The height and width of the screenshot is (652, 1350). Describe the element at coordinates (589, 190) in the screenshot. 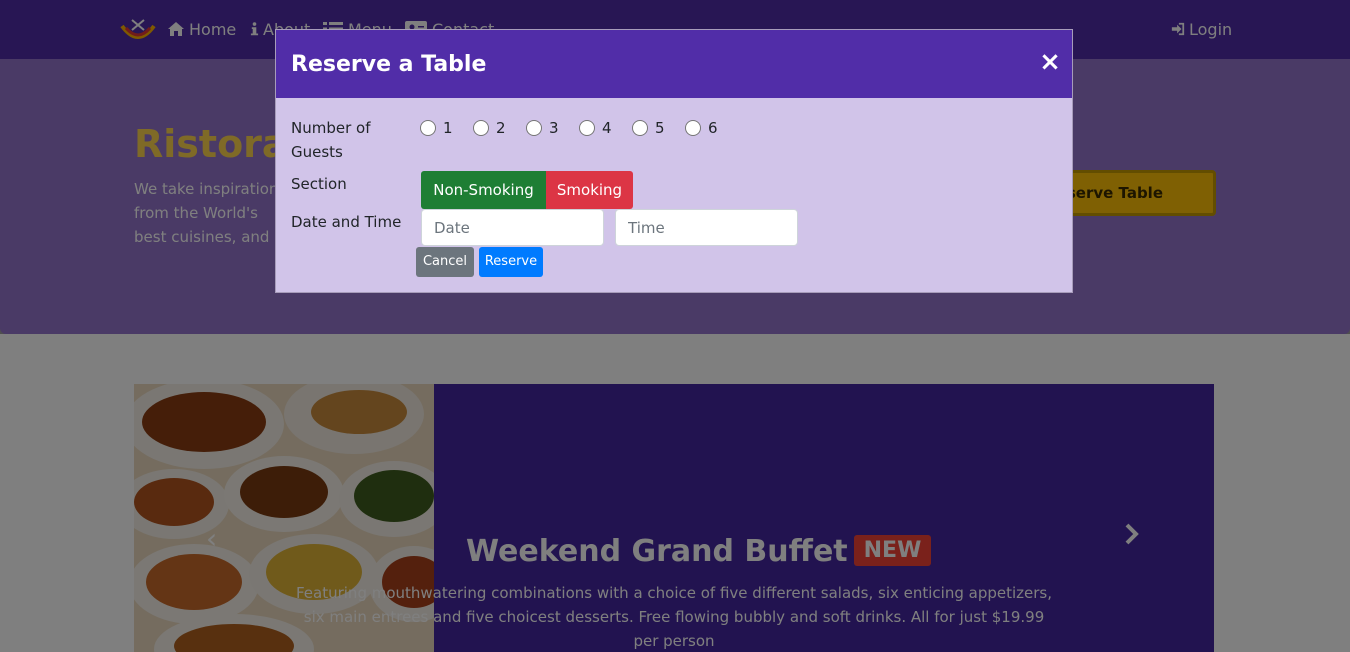

I see `smoking-button: Smoking` at that location.